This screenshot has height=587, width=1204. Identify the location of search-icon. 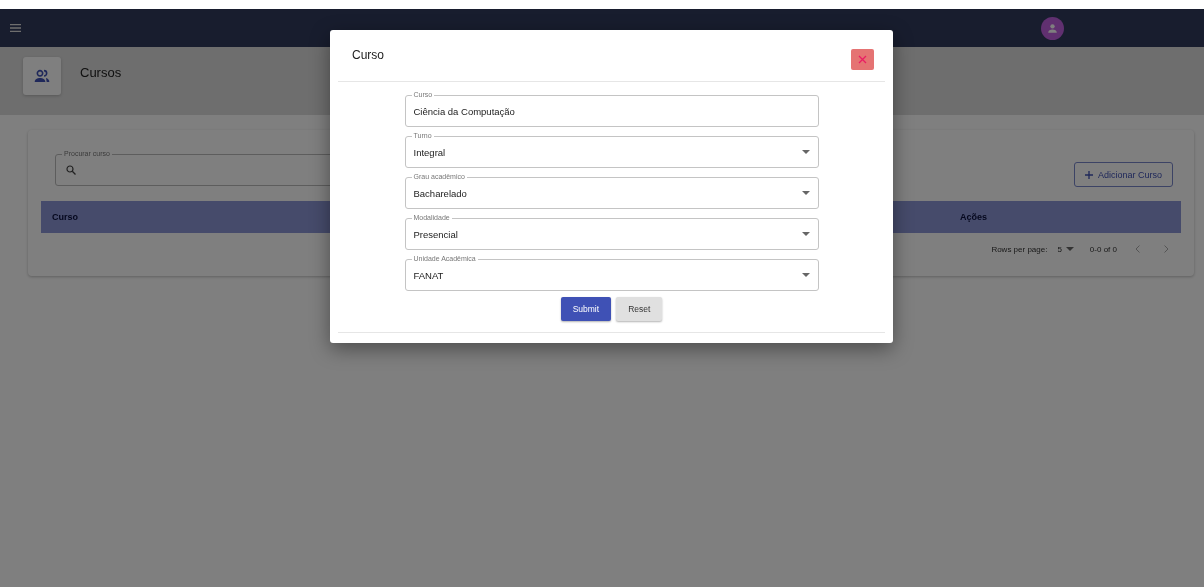
(71, 169).